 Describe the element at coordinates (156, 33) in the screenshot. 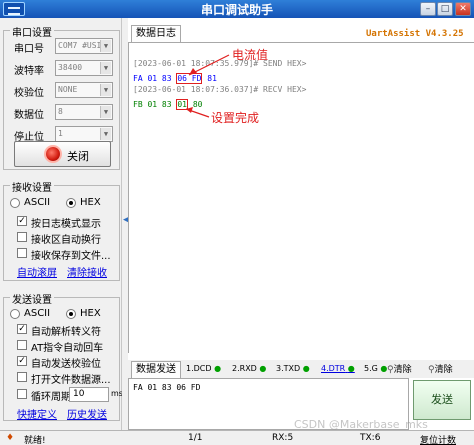

I see `tab-data-log: 数据日志` at that location.